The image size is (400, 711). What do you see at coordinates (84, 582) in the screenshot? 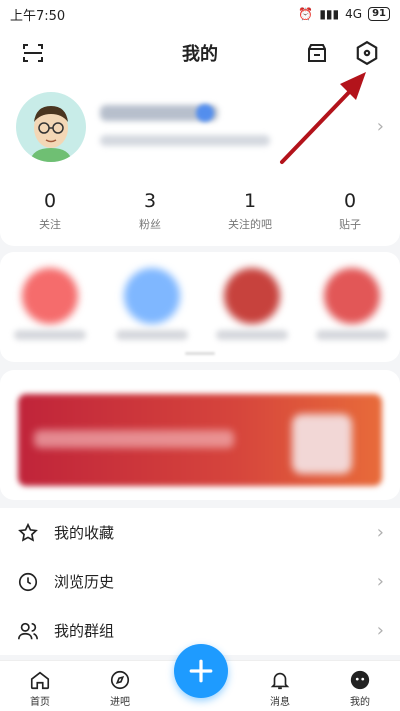
I see `menu-label: 浏览历史` at bounding box center [84, 582].